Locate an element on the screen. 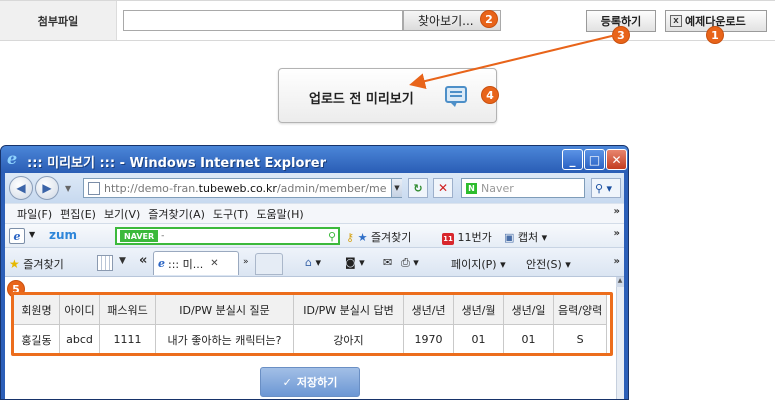 The width and height of the screenshot is (775, 400). home-icon: ⌂ ▾ is located at coordinates (313, 262).